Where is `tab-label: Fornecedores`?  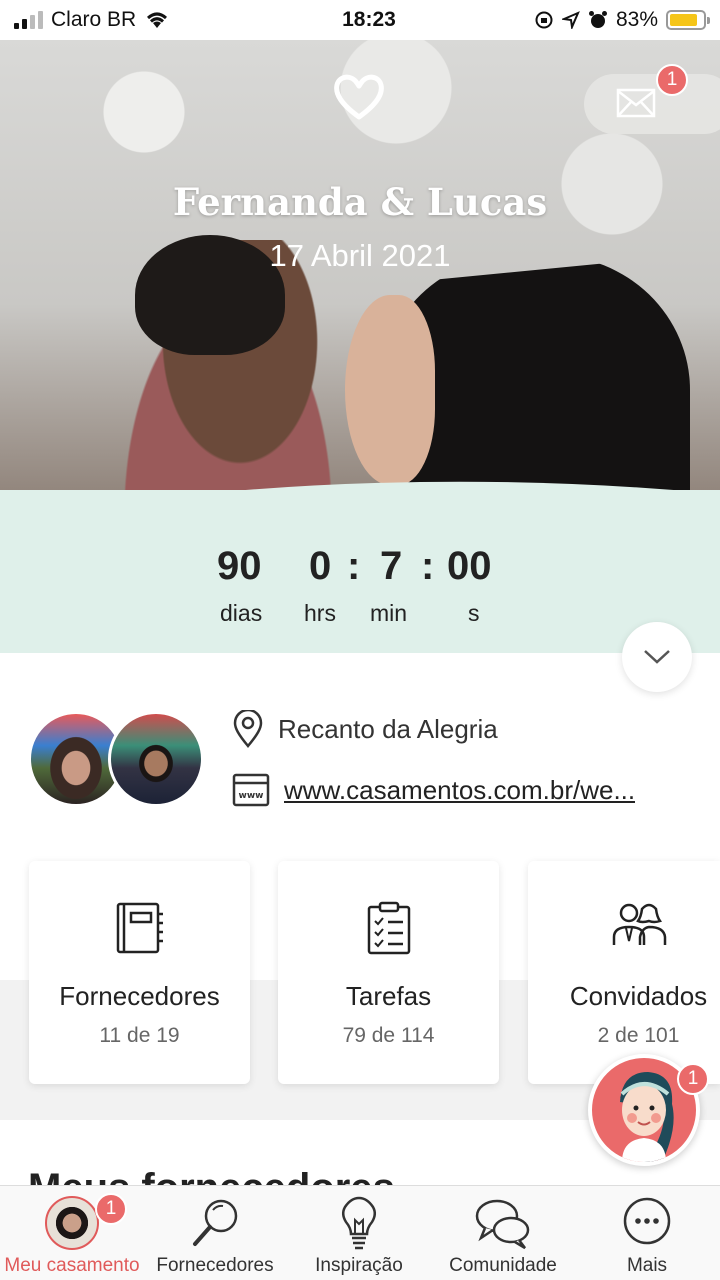
tab-label: Fornecedores is located at coordinates (215, 1265).